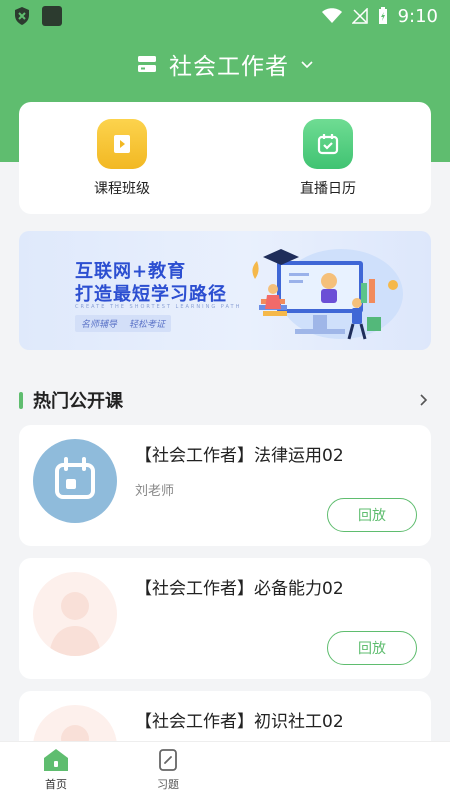 The width and height of the screenshot is (450, 800). What do you see at coordinates (331, 15) in the screenshot?
I see `wifi-icon` at bounding box center [331, 15].